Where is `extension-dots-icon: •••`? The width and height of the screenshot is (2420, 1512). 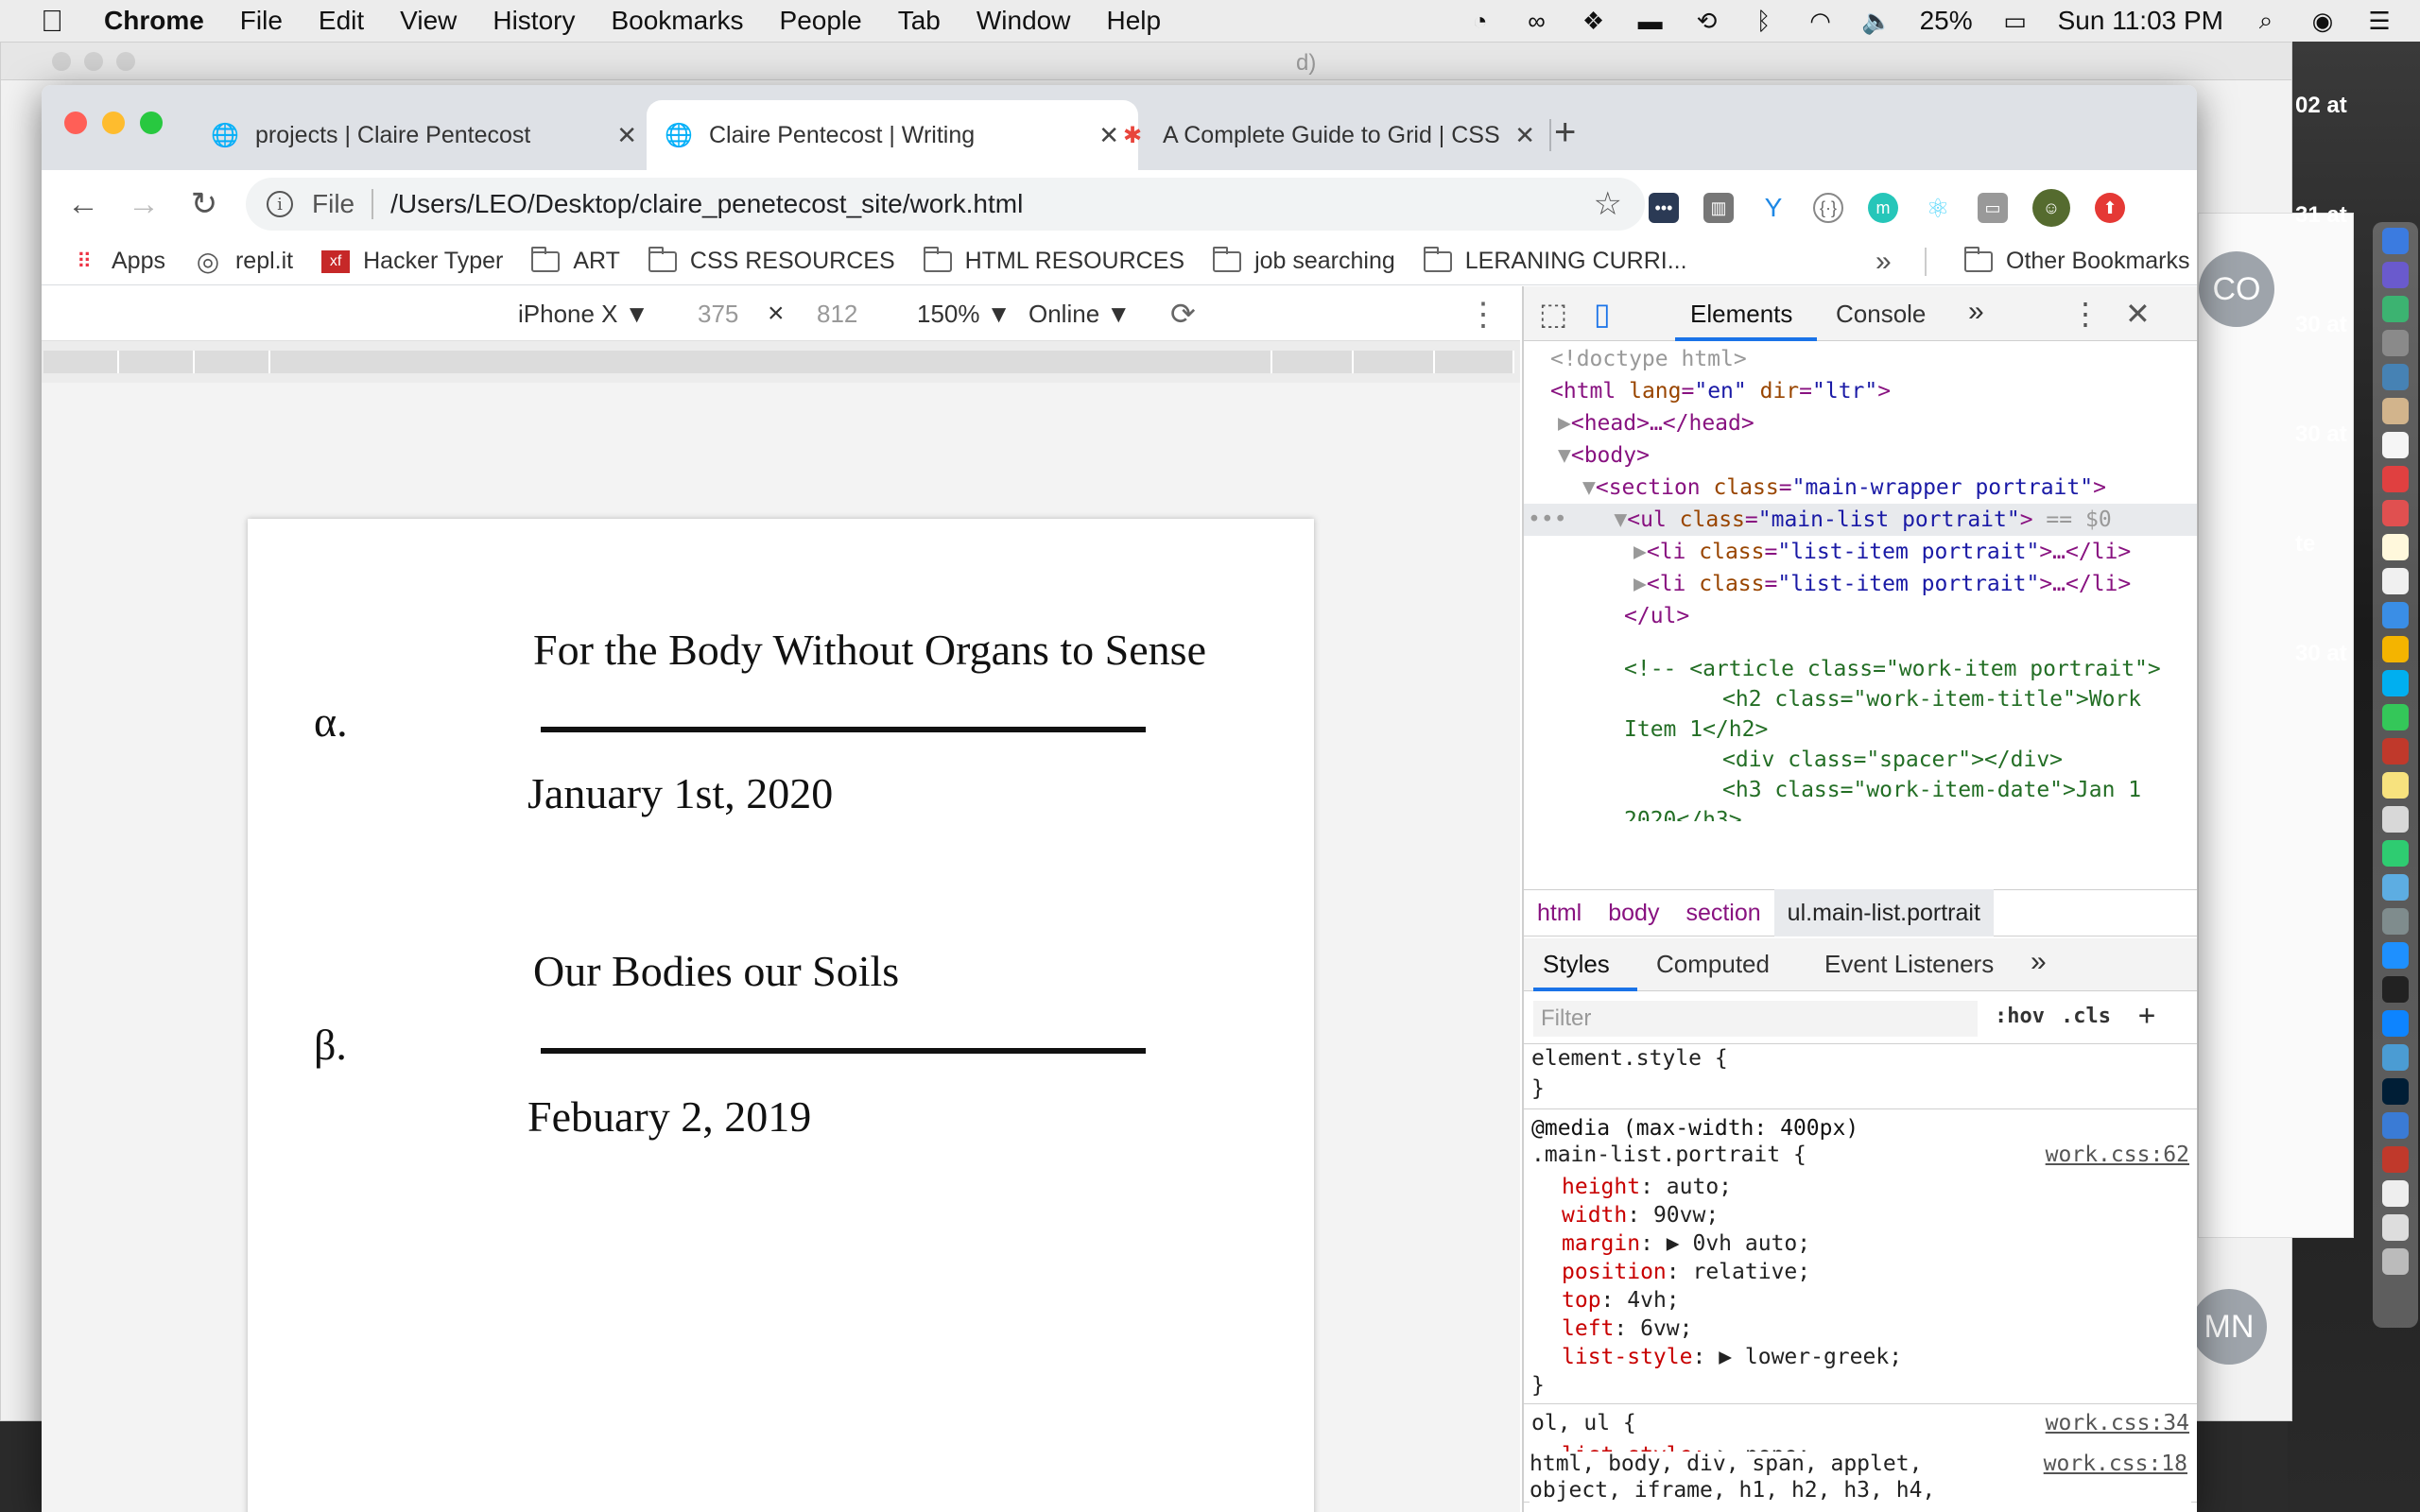
extension-dots-icon: ••• is located at coordinates (1664, 208).